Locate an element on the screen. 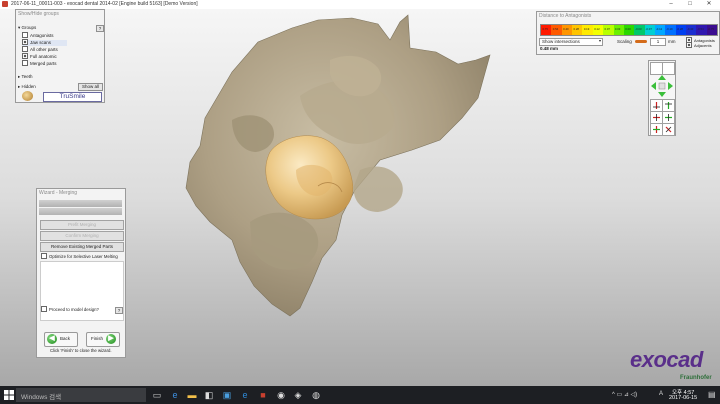  exocad-app-icon is located at coordinates (5, 4).